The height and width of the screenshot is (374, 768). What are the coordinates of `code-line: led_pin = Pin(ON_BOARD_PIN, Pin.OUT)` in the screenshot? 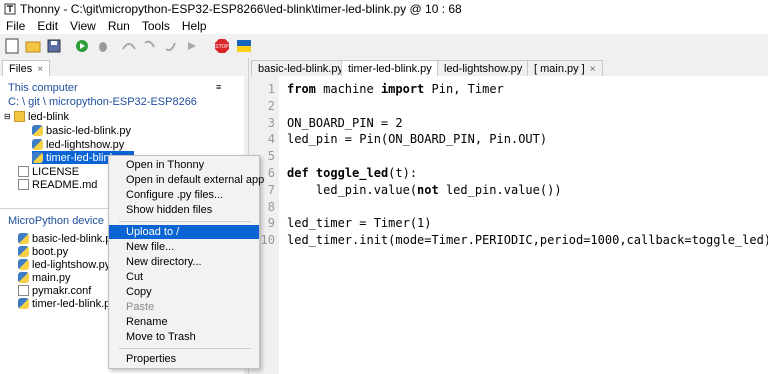 It's located at (417, 139).